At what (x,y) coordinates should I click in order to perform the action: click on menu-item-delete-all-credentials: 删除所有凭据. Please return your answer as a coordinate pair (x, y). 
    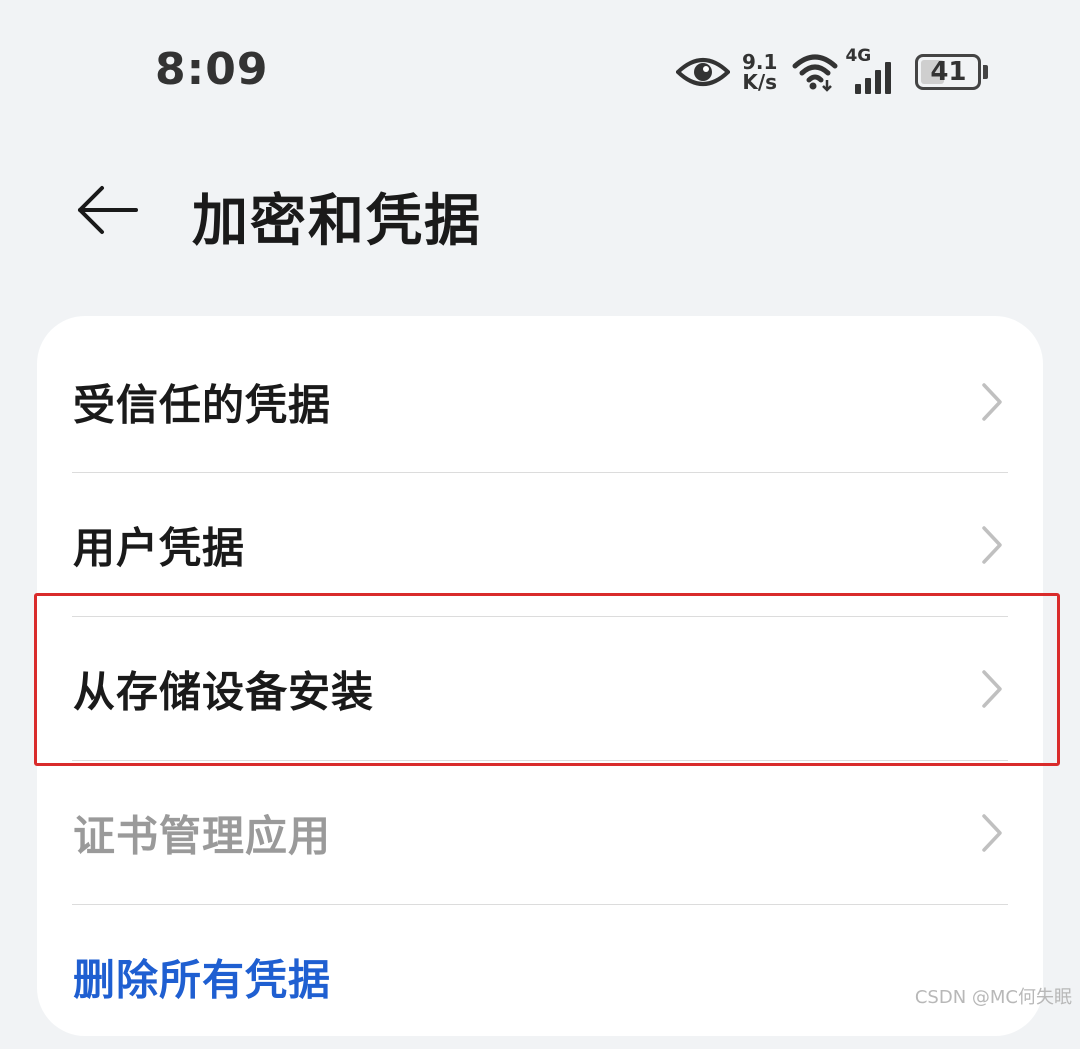
    Looking at the image, I should click on (540, 977).